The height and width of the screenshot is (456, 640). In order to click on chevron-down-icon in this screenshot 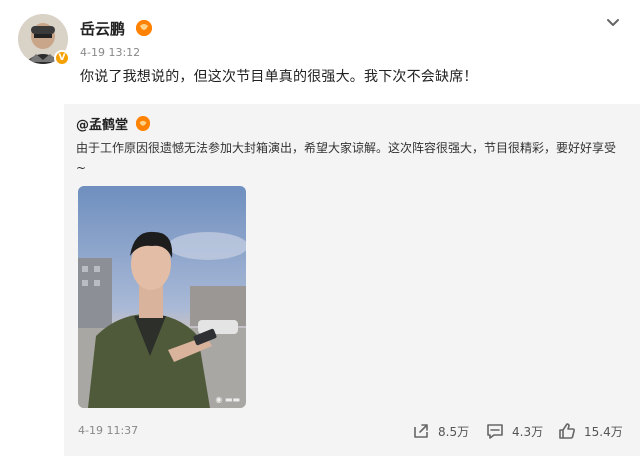, I will do `click(613, 23)`.